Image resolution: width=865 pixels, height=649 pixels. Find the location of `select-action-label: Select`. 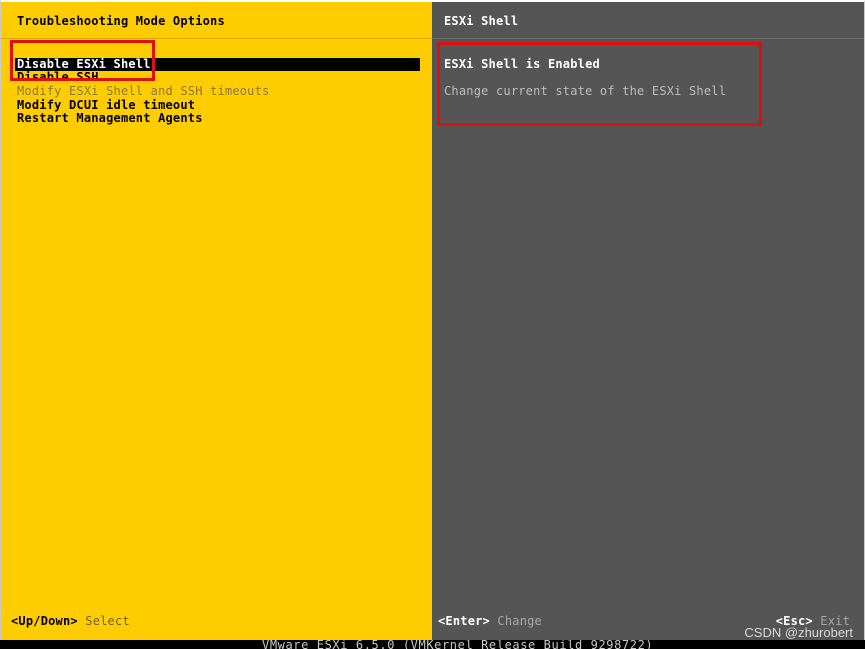

select-action-label: Select is located at coordinates (107, 621).